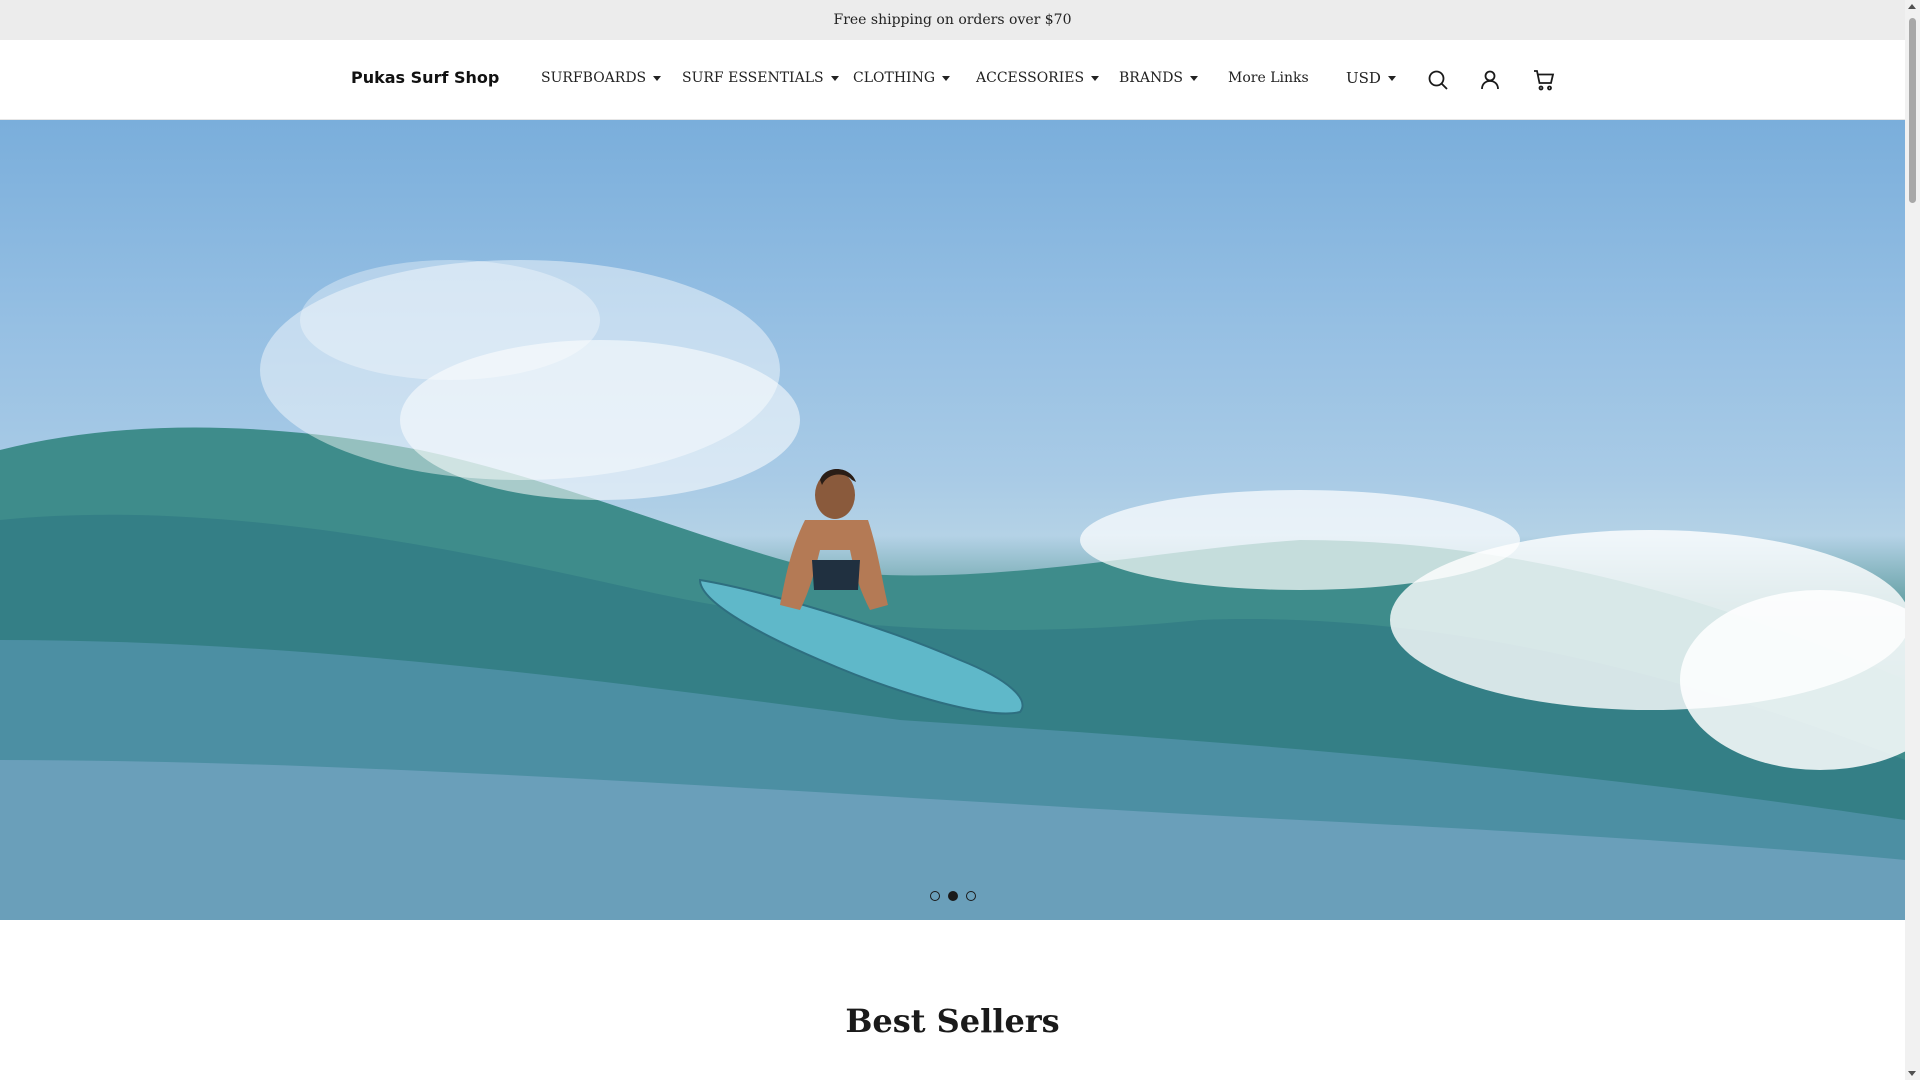 The height and width of the screenshot is (1080, 1920). What do you see at coordinates (1544, 80) in the screenshot?
I see `cart-icon` at bounding box center [1544, 80].